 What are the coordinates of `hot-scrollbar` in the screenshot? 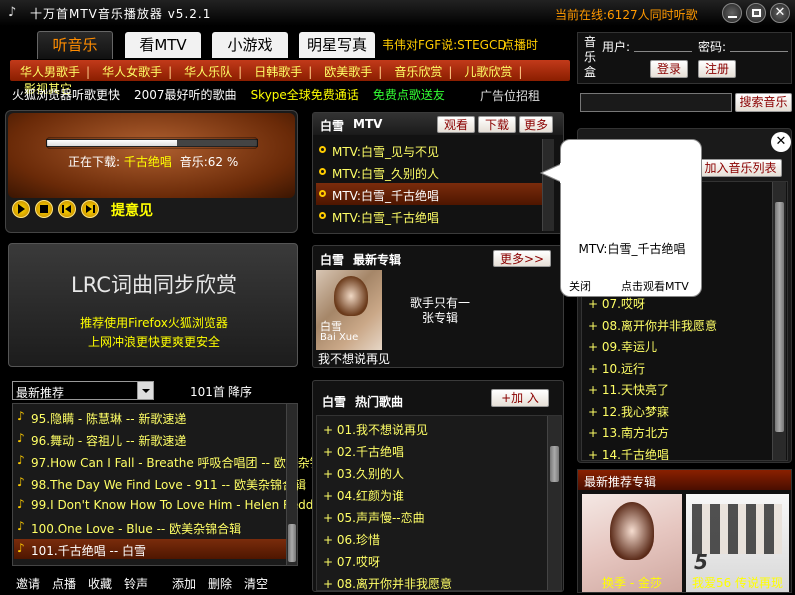 It's located at (554, 503).